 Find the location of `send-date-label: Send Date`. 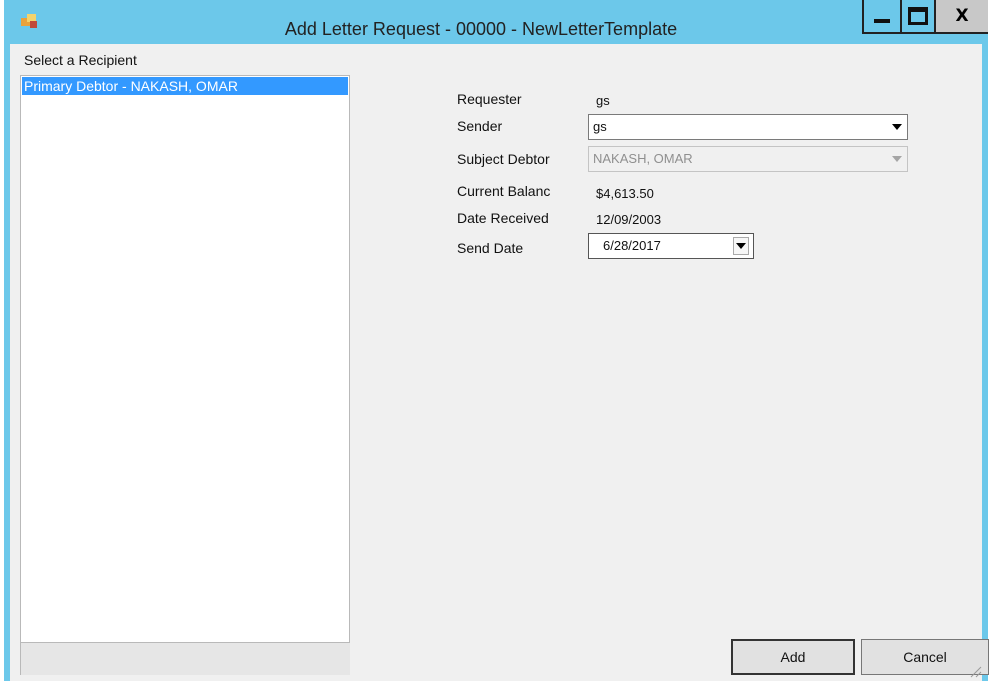

send-date-label: Send Date is located at coordinates (490, 248).